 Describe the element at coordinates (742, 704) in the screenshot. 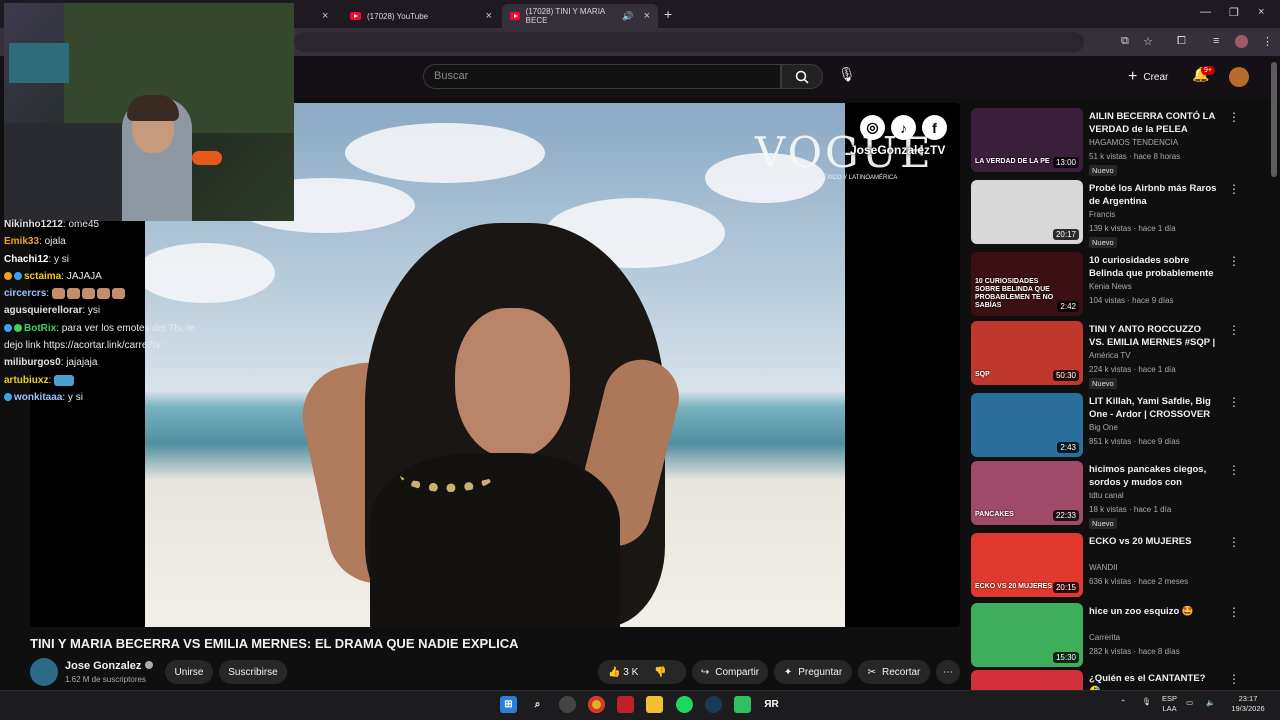

I see `kick-icon` at that location.